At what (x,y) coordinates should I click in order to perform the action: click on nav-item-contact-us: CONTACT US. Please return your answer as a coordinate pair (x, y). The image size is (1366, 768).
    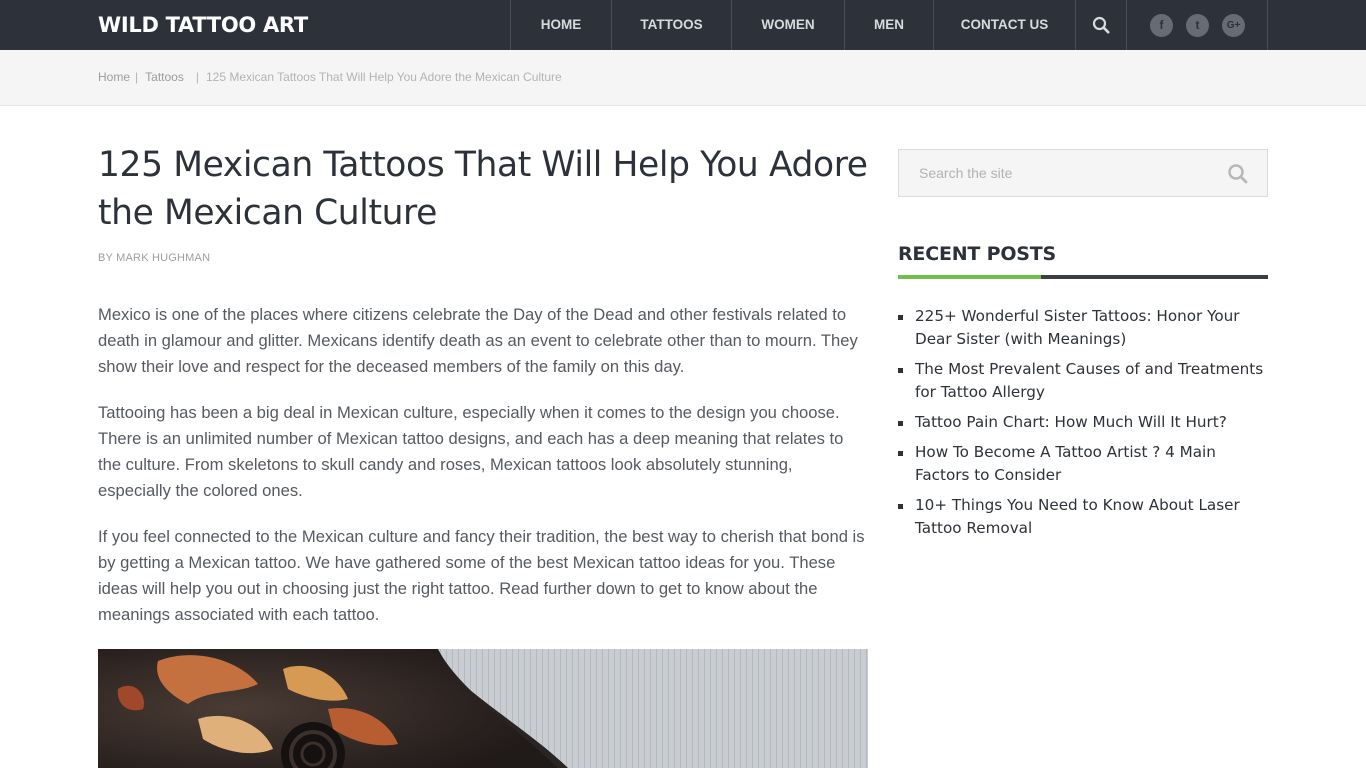
    Looking at the image, I should click on (1005, 25).